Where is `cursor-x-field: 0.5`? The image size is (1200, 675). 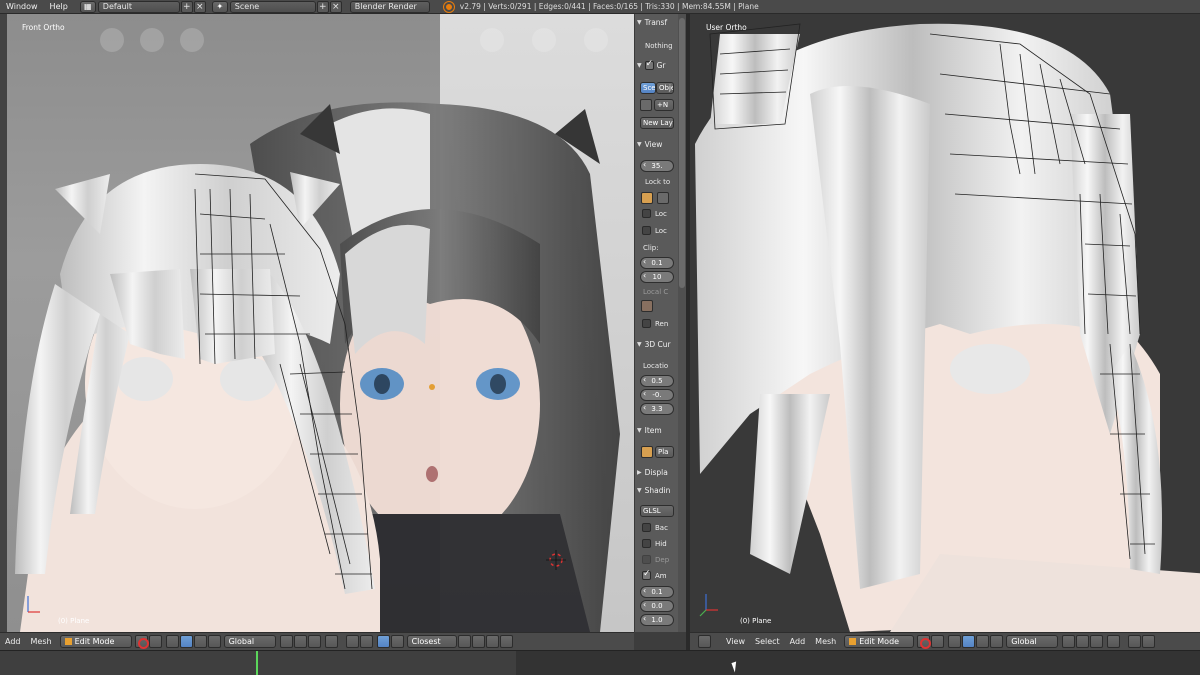 cursor-x-field: 0.5 is located at coordinates (657, 381).